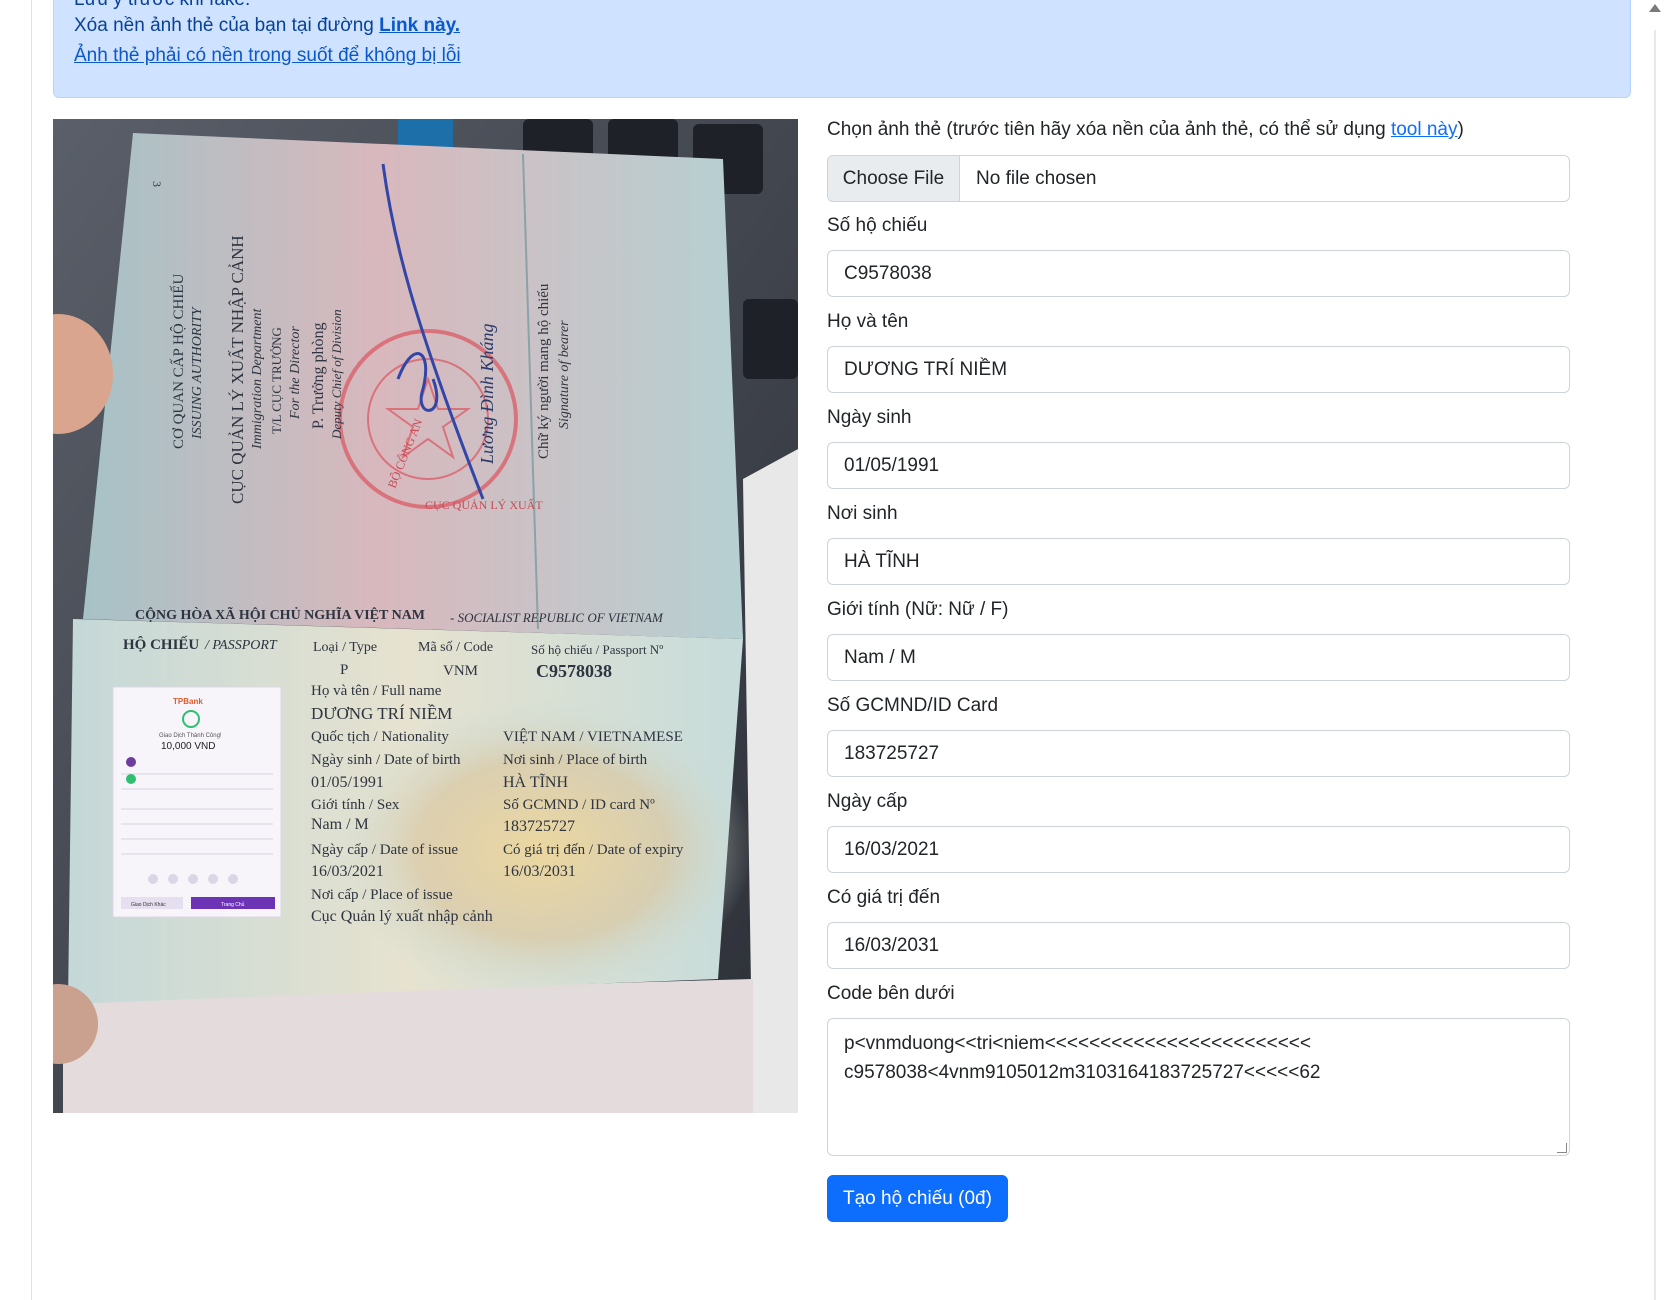  What do you see at coordinates (227, 25) in the screenshot?
I see `alert-text: Xóa nền ảnh thẻ của bạn tại đường` at bounding box center [227, 25].